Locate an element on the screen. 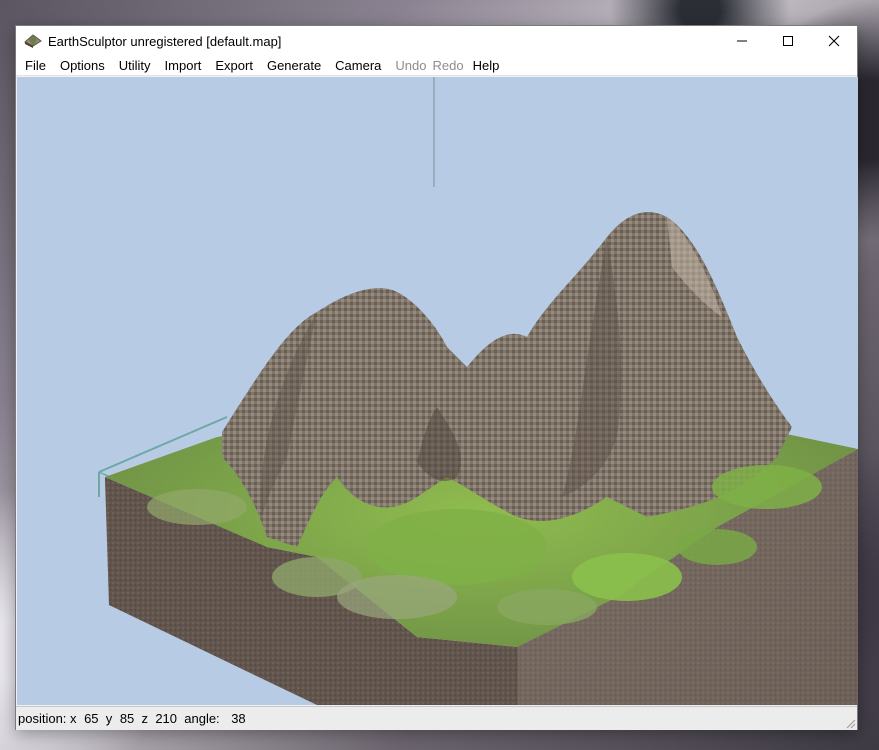 The image size is (879, 750). resize-grip-icon is located at coordinates (850, 723).